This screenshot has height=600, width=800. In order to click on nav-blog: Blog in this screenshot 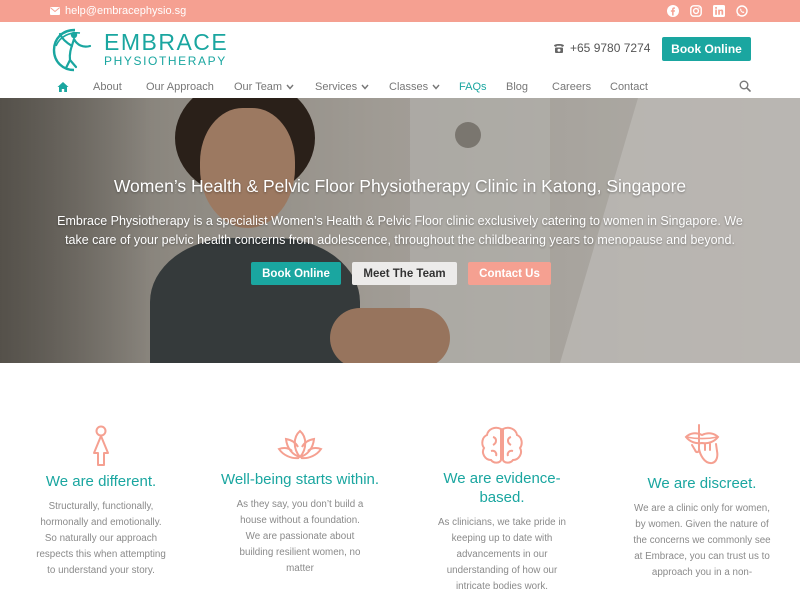, I will do `click(517, 87)`.